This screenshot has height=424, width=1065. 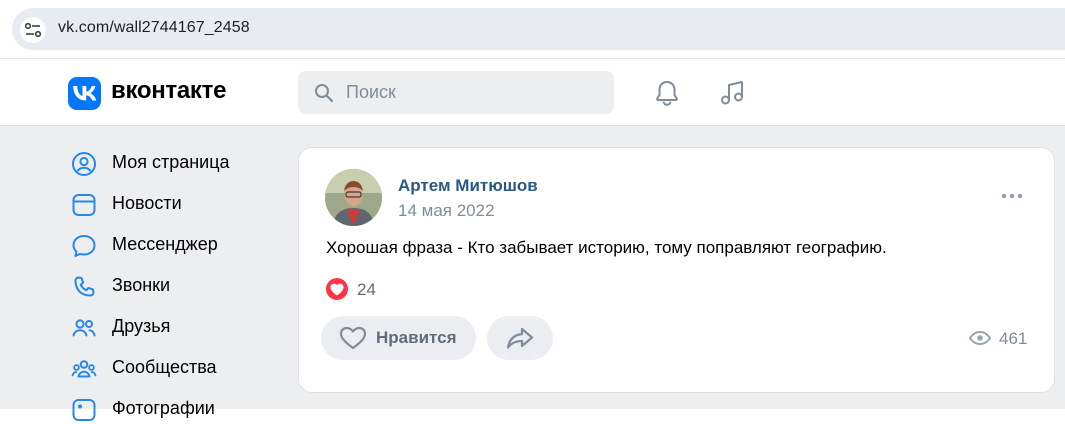 I want to click on message-icon, so click(x=84, y=246).